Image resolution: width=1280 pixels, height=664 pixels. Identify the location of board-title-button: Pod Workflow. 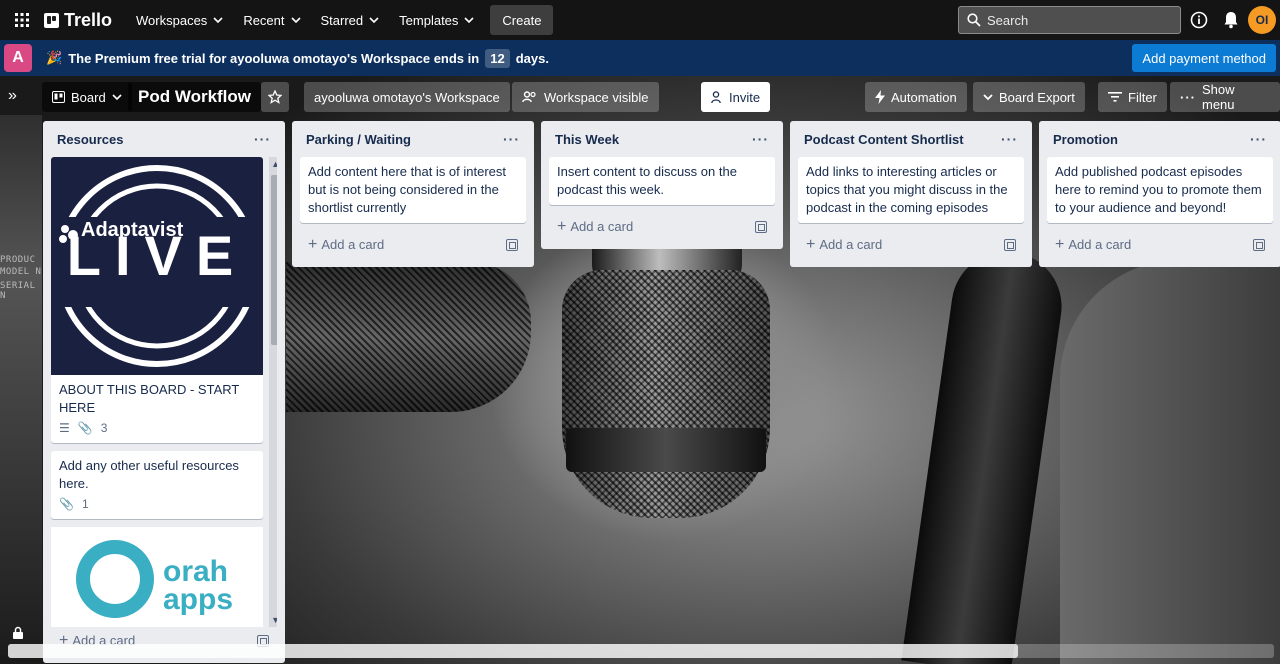
(195, 97).